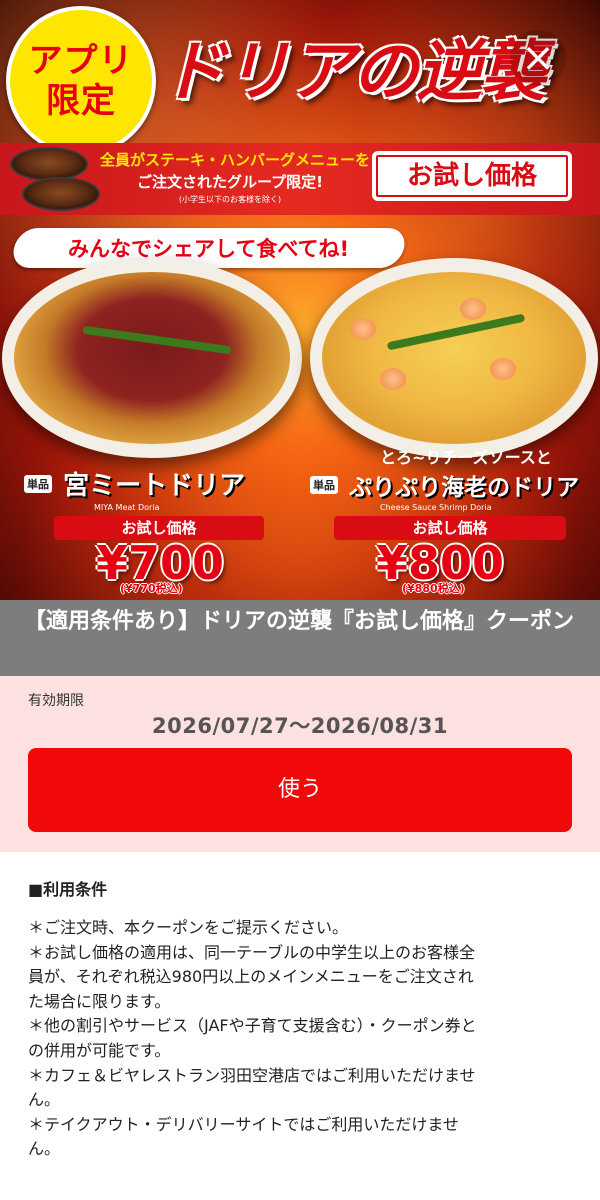 This screenshot has width=600, height=1200. Describe the element at coordinates (230, 182) in the screenshot. I see `promo-line-2: ご注文されたグループ限定!` at that location.